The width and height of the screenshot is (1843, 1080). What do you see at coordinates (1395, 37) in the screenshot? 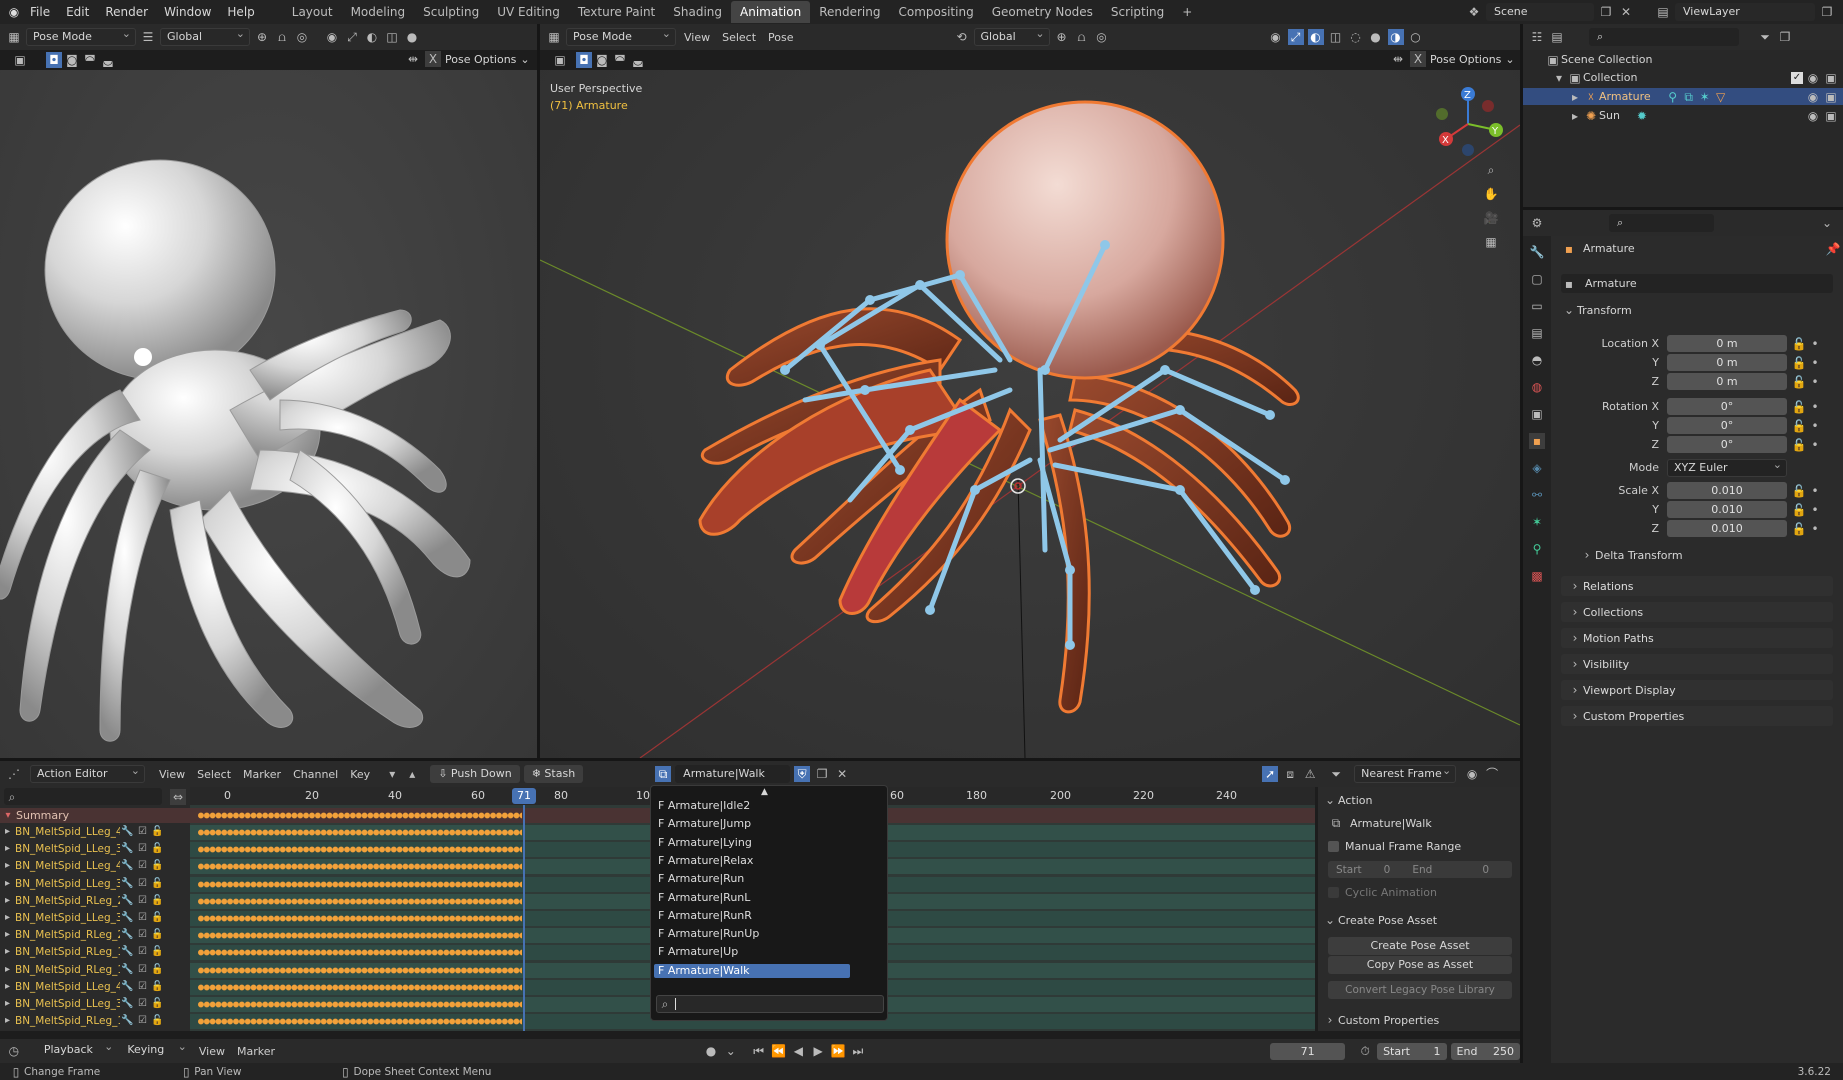
I see `shading-material-icon: ◑` at bounding box center [1395, 37].